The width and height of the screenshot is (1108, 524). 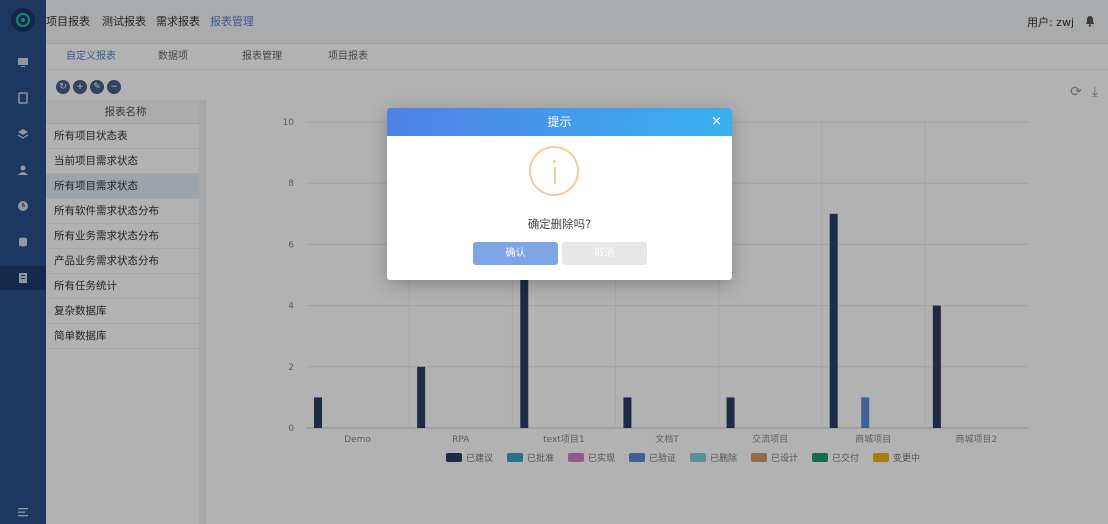 I want to click on dialog-header: 提示 ×, so click(x=559, y=122).